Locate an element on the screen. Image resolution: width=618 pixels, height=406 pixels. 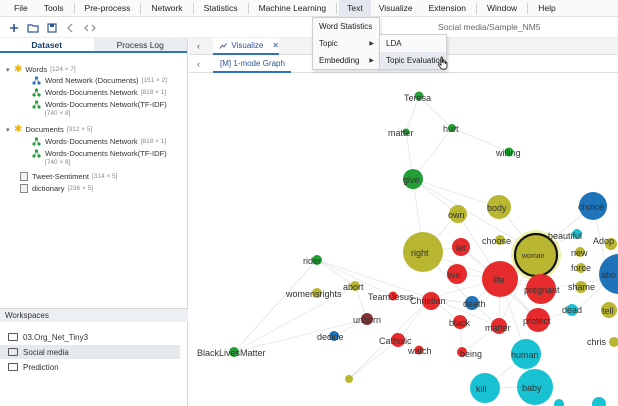
tree-item-dictionary: dictionary [236 × 5] is located at coordinates (56, 188).